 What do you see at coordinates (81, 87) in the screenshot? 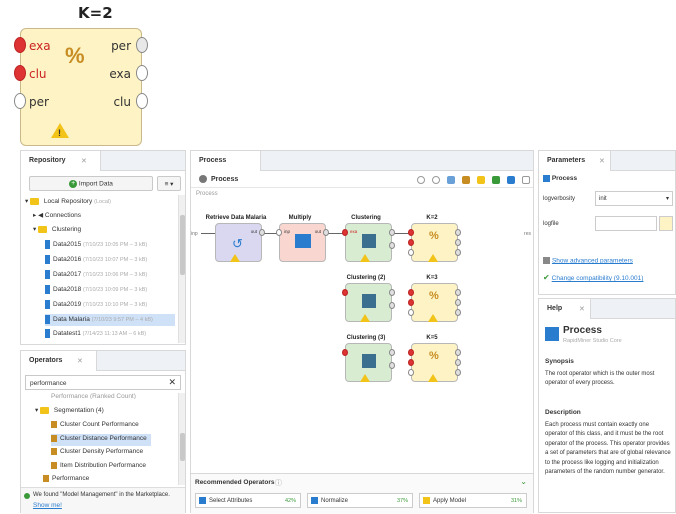
I see `big-operator-k2: exa clu per % per exa clu !` at bounding box center [81, 87].